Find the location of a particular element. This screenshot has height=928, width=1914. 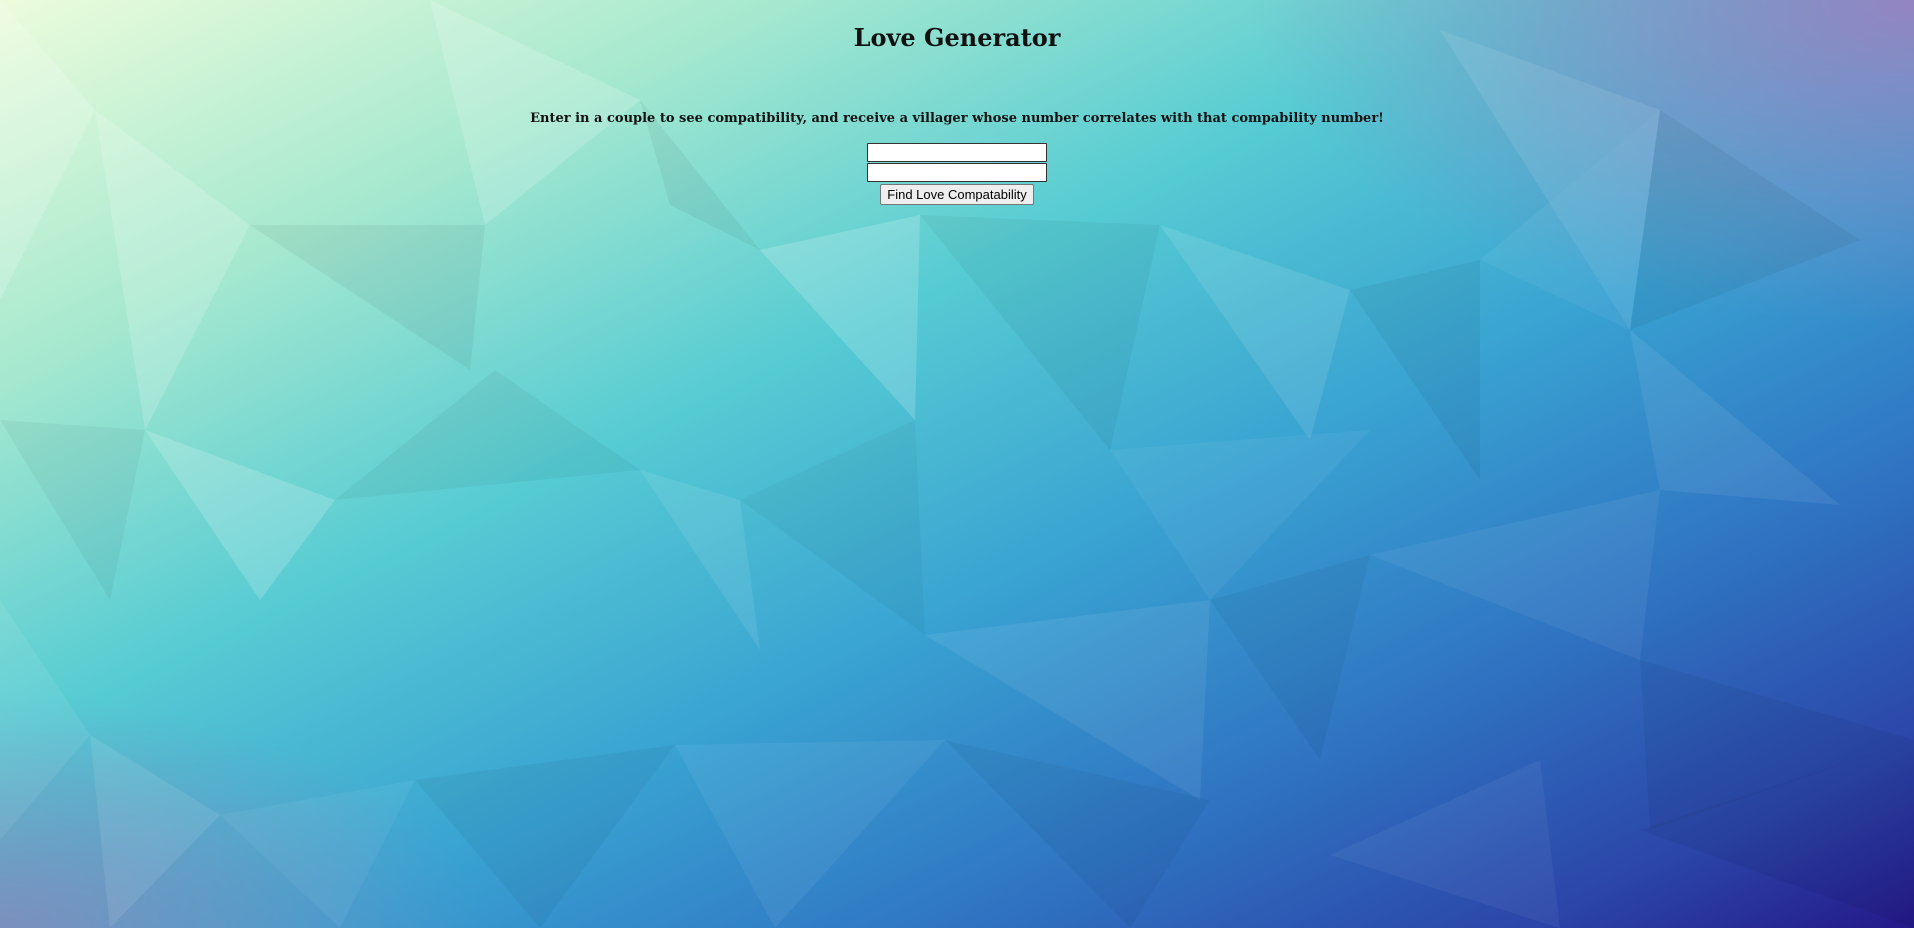

second-name-input is located at coordinates (957, 172).